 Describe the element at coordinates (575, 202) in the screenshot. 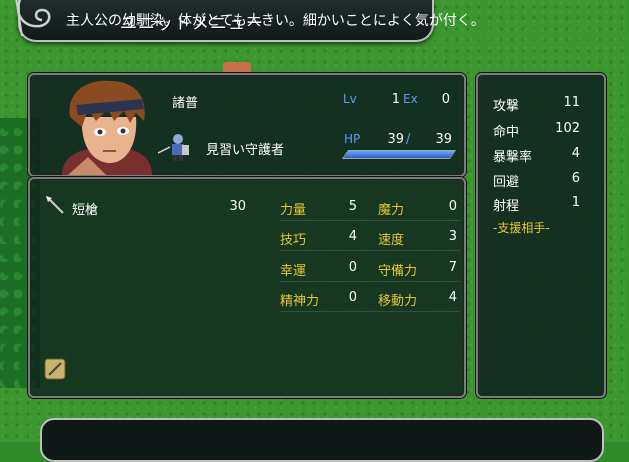

I see `combat-value: 1` at that location.